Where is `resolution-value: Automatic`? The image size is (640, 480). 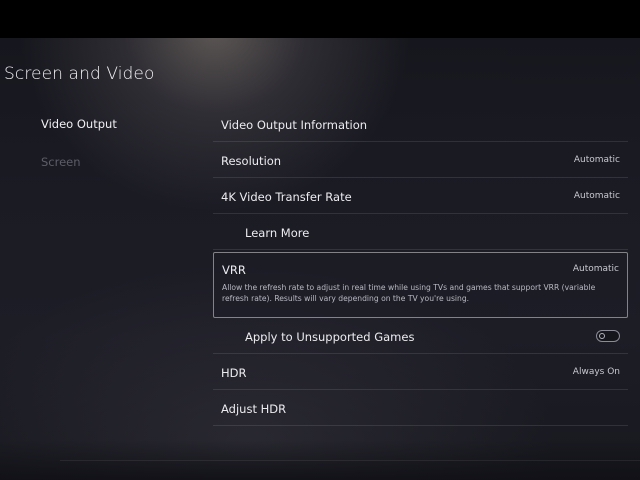 resolution-value: Automatic is located at coordinates (596, 160).